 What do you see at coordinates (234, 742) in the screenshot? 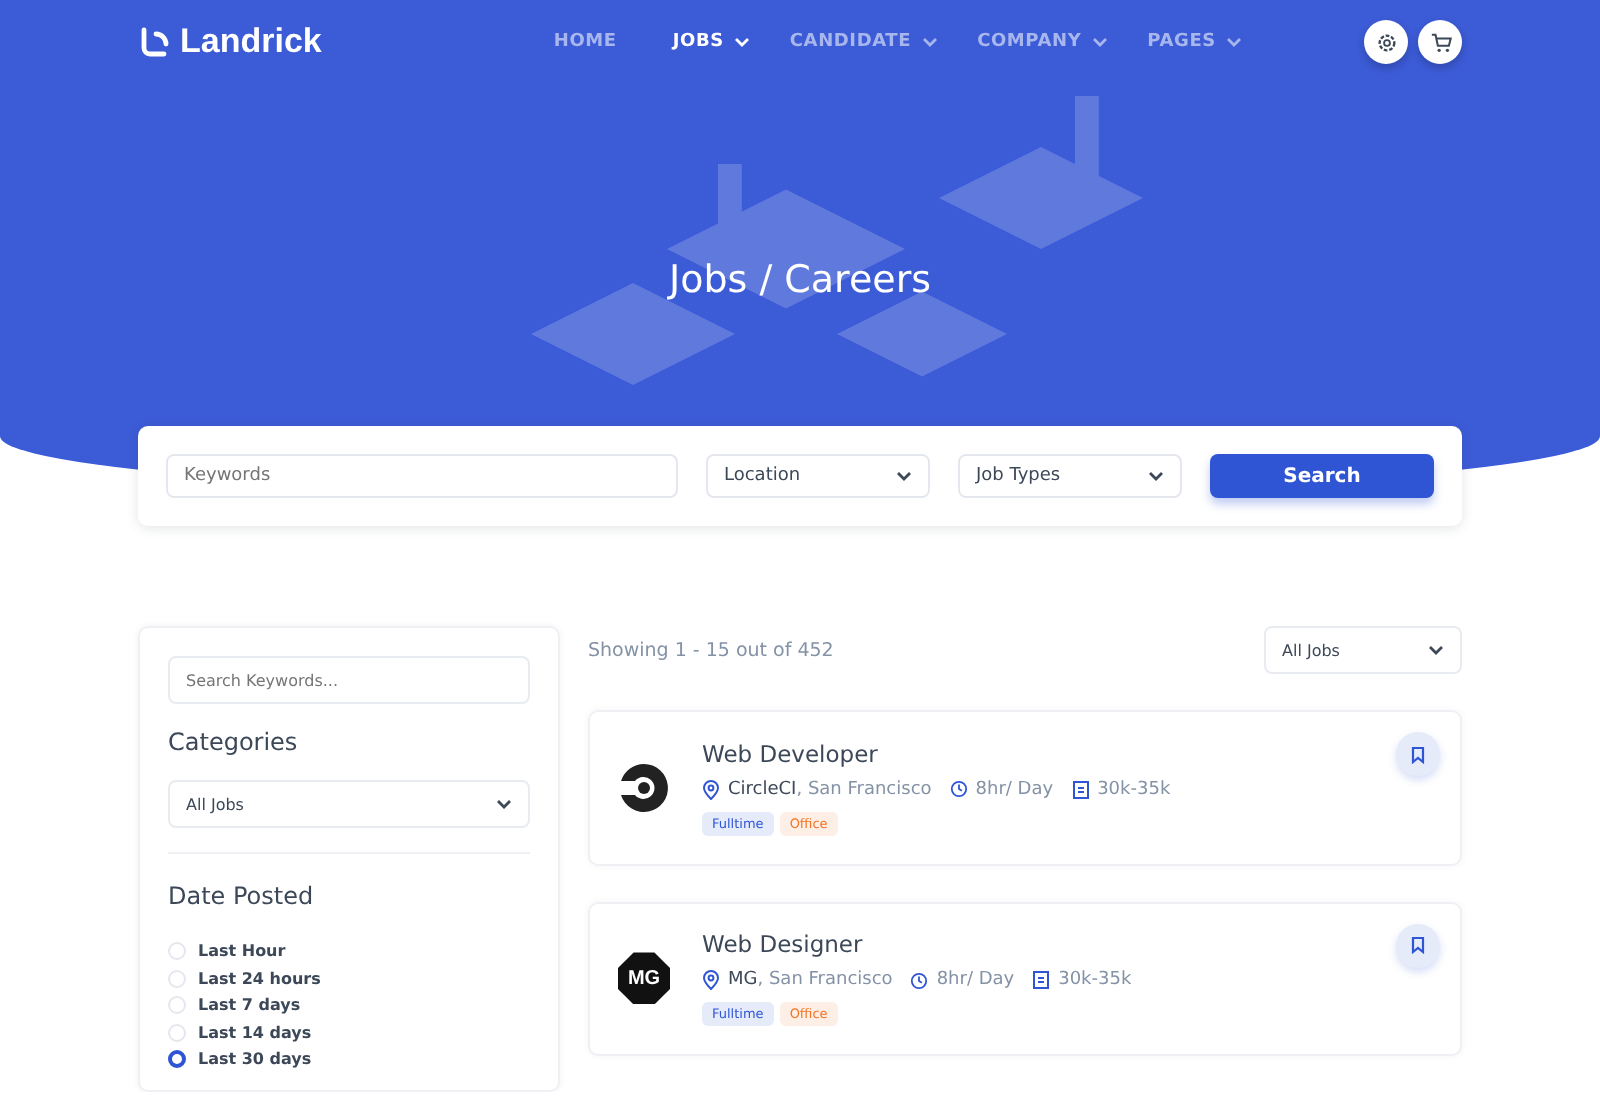
I see `categories-heading: Categories` at bounding box center [234, 742].